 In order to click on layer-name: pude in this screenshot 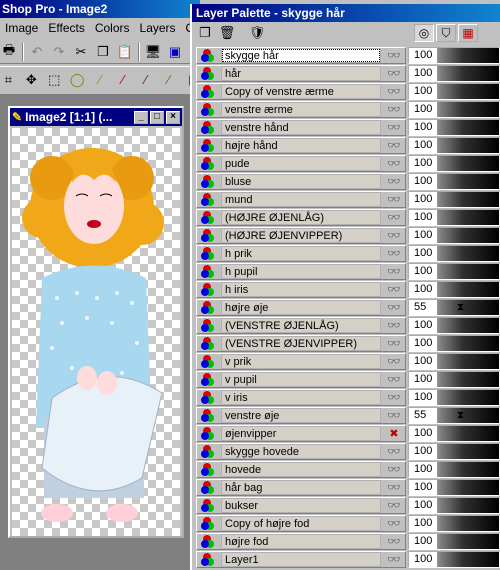, I will do `click(301, 163)`.